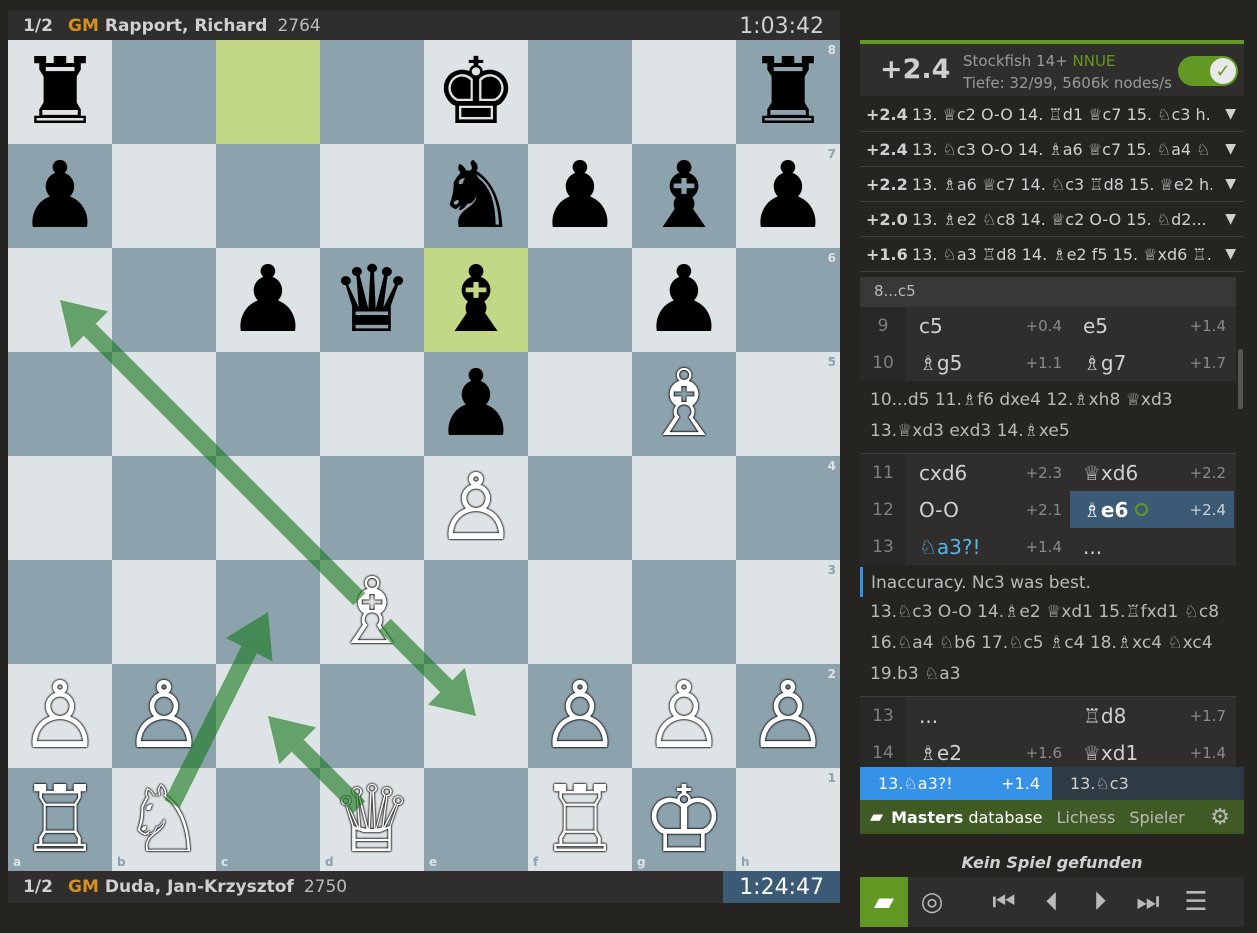 This screenshot has height=933, width=1257. What do you see at coordinates (684, 612) in the screenshot?
I see `square-g3` at bounding box center [684, 612].